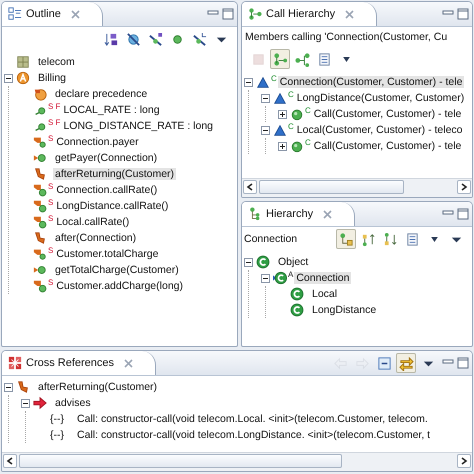  What do you see at coordinates (40, 94) in the screenshot?
I see `precedence-icon` at bounding box center [40, 94].